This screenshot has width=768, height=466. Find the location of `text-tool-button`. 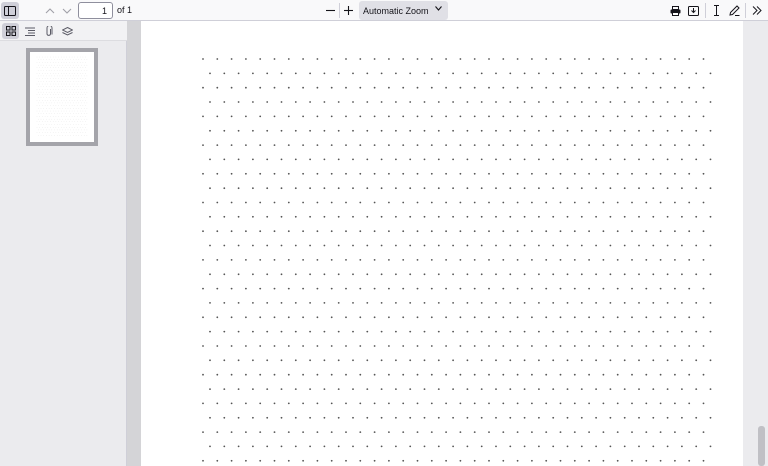

text-tool-button is located at coordinates (716, 10).